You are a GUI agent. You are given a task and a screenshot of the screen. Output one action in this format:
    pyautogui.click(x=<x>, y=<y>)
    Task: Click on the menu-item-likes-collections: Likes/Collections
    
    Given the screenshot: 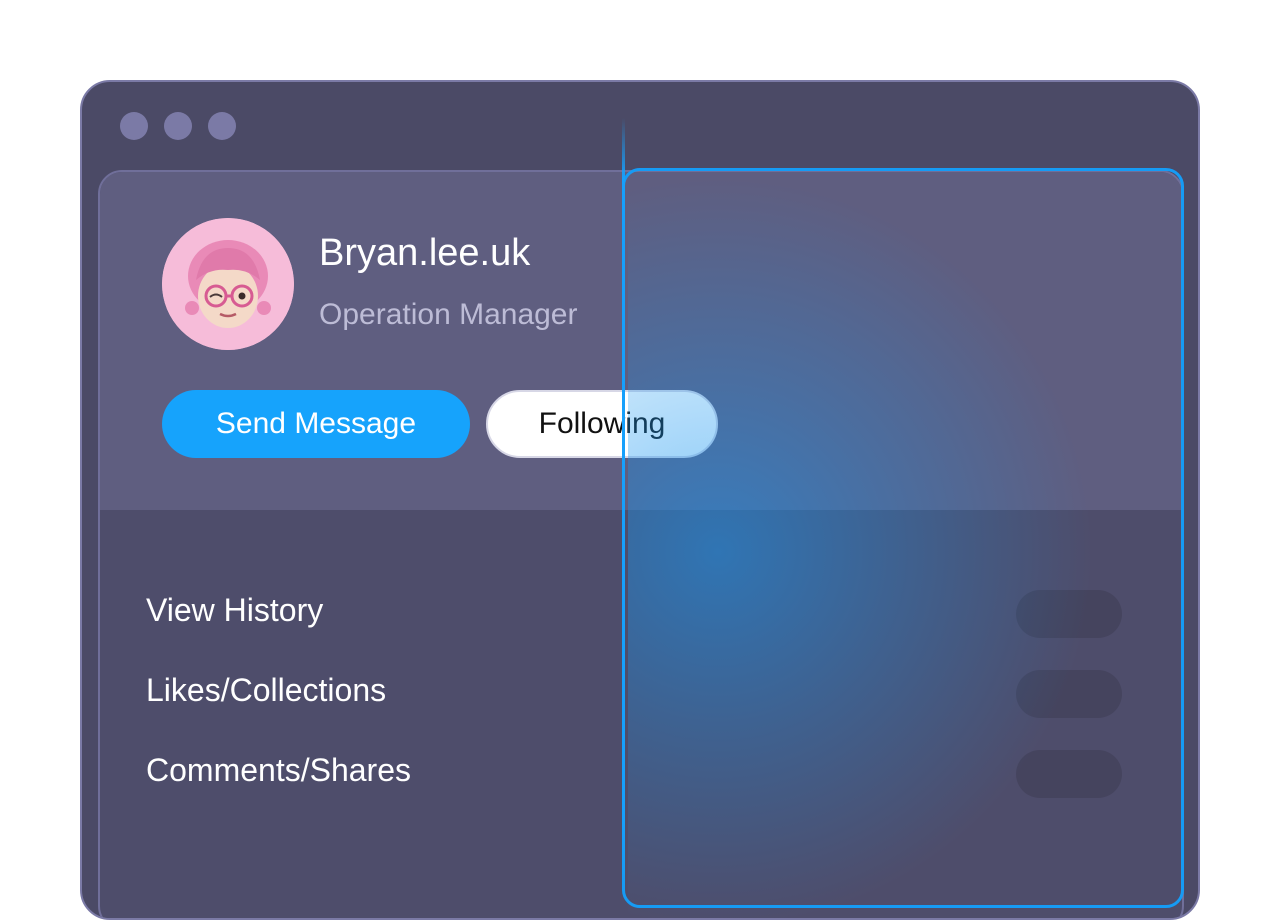 What is the action you would take?
    pyautogui.click(x=266, y=690)
    